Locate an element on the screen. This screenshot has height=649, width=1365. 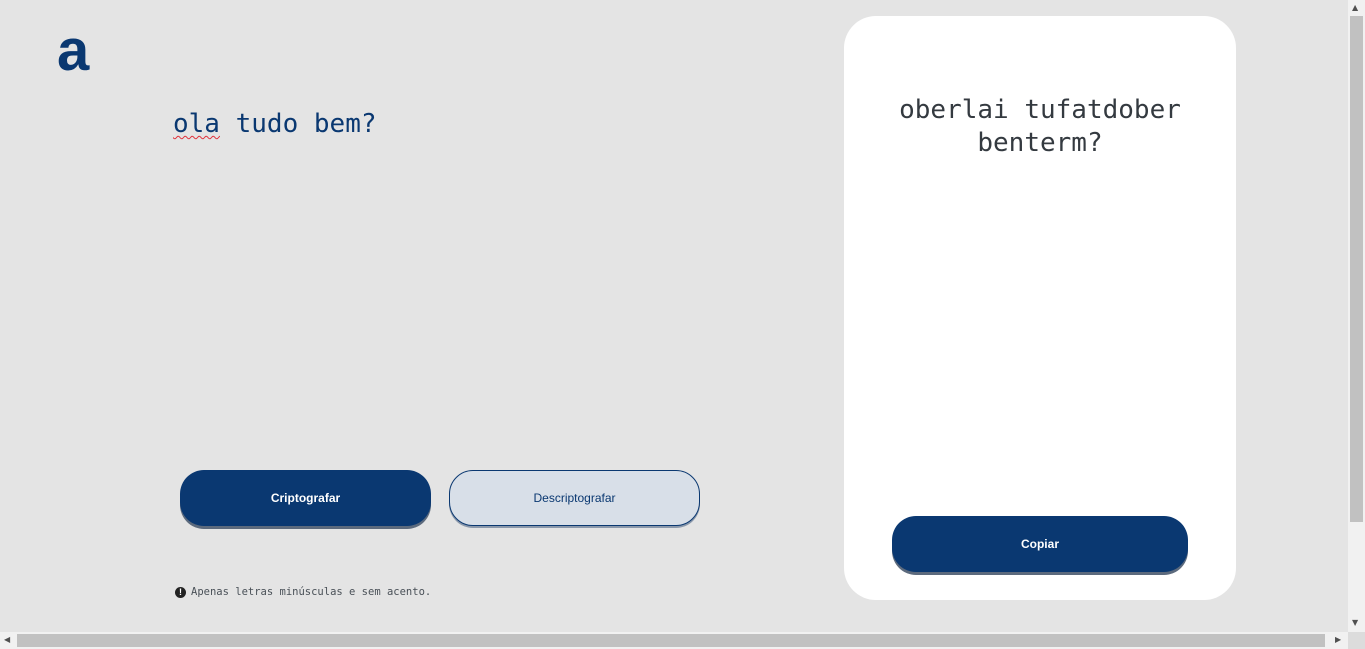
scroll-down-icon: ▼ is located at coordinates (1355, 622).